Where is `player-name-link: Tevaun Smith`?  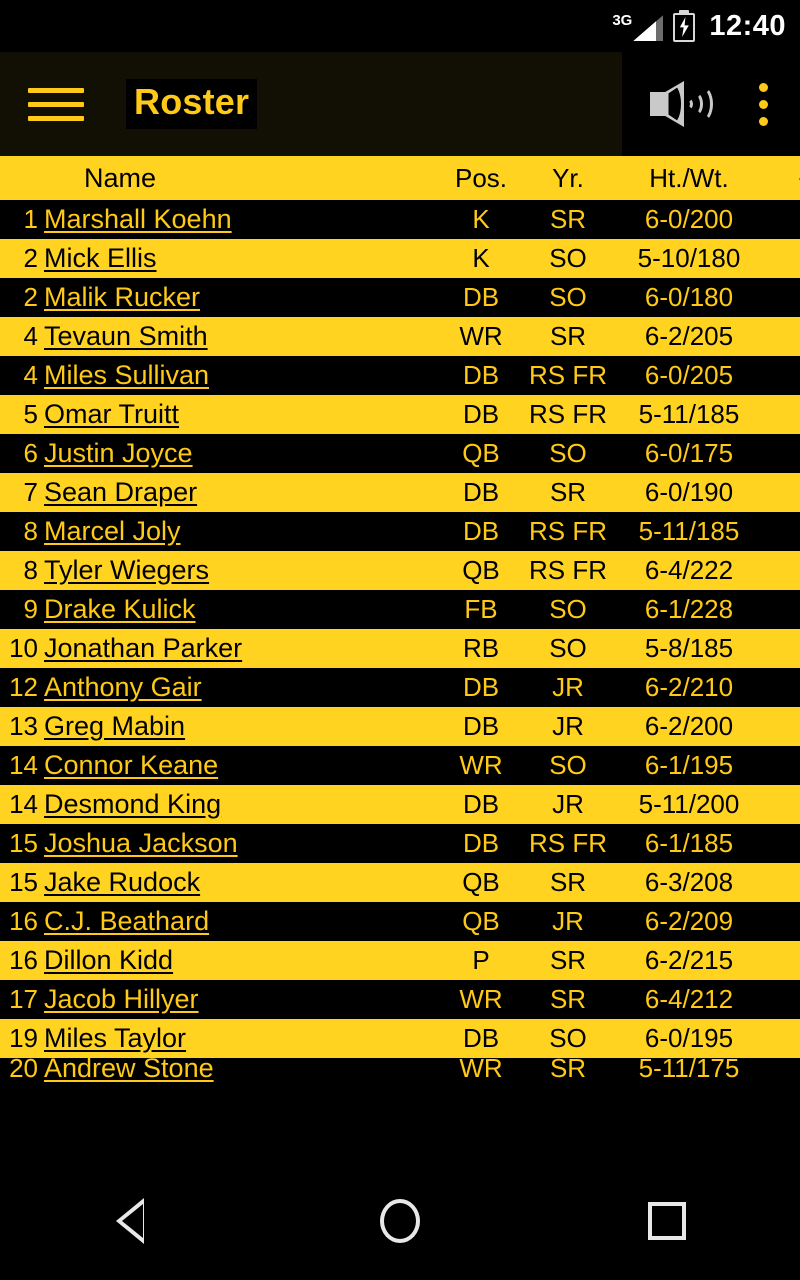
player-name-link: Tevaun Smith is located at coordinates (126, 336).